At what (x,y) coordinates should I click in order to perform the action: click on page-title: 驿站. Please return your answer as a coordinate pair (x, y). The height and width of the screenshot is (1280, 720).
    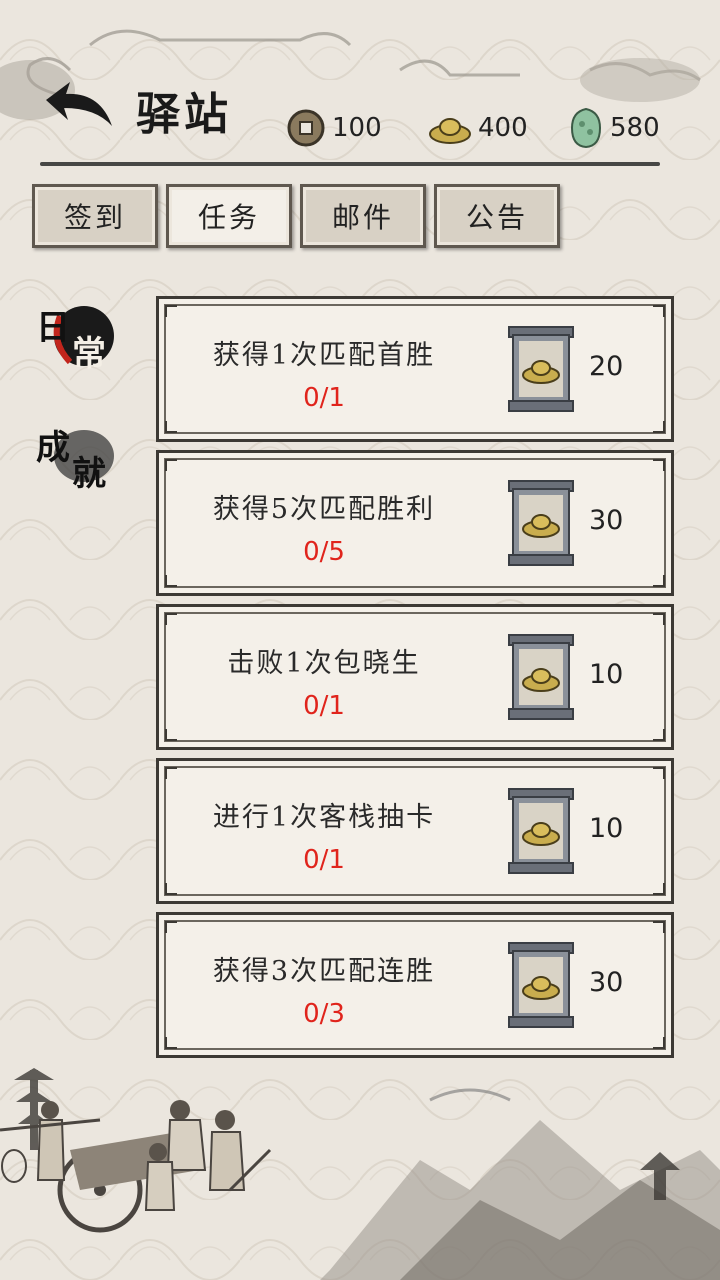
    Looking at the image, I should click on (184, 114).